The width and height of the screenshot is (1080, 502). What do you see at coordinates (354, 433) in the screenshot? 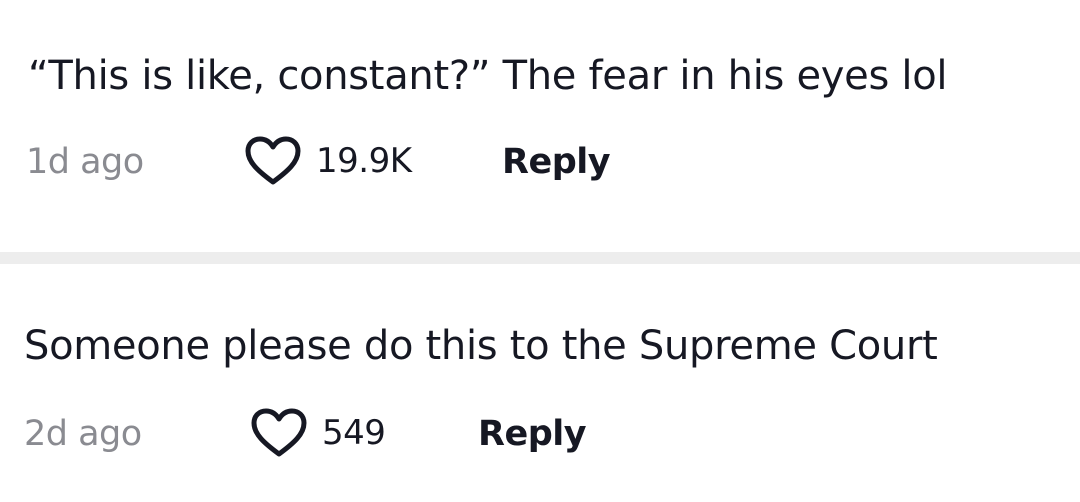
I see `like-count: 549` at bounding box center [354, 433].